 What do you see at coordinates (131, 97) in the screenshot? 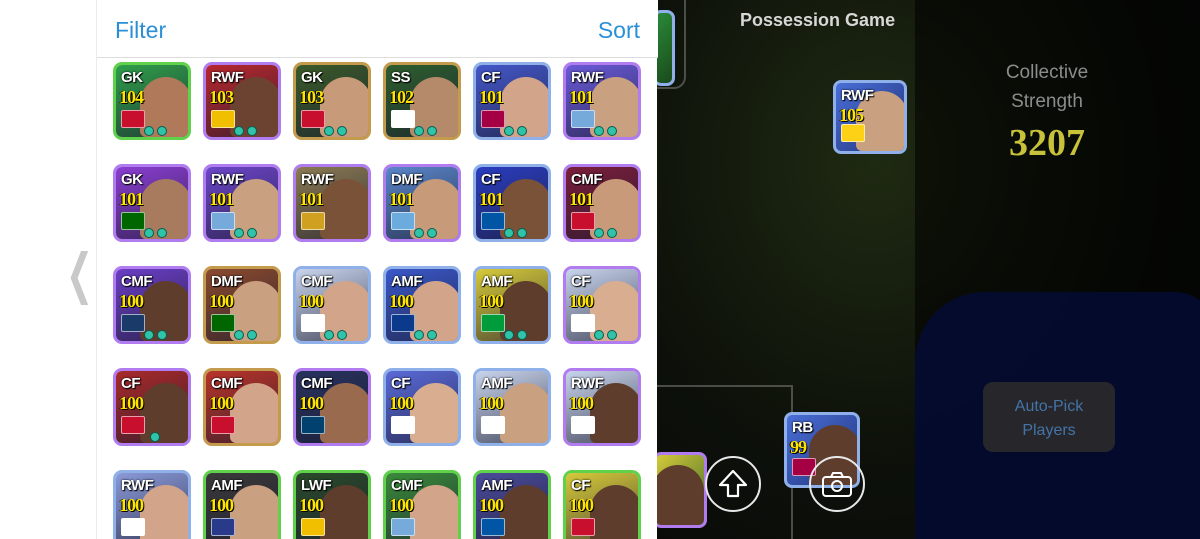
I see `player-rating: 104` at bounding box center [131, 97].